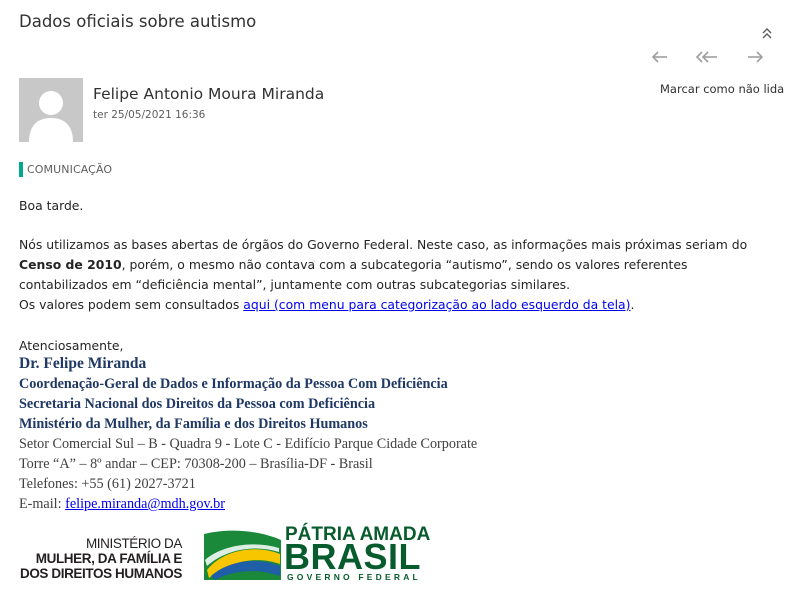  Describe the element at coordinates (660, 57) in the screenshot. I see `reply-icon` at that location.